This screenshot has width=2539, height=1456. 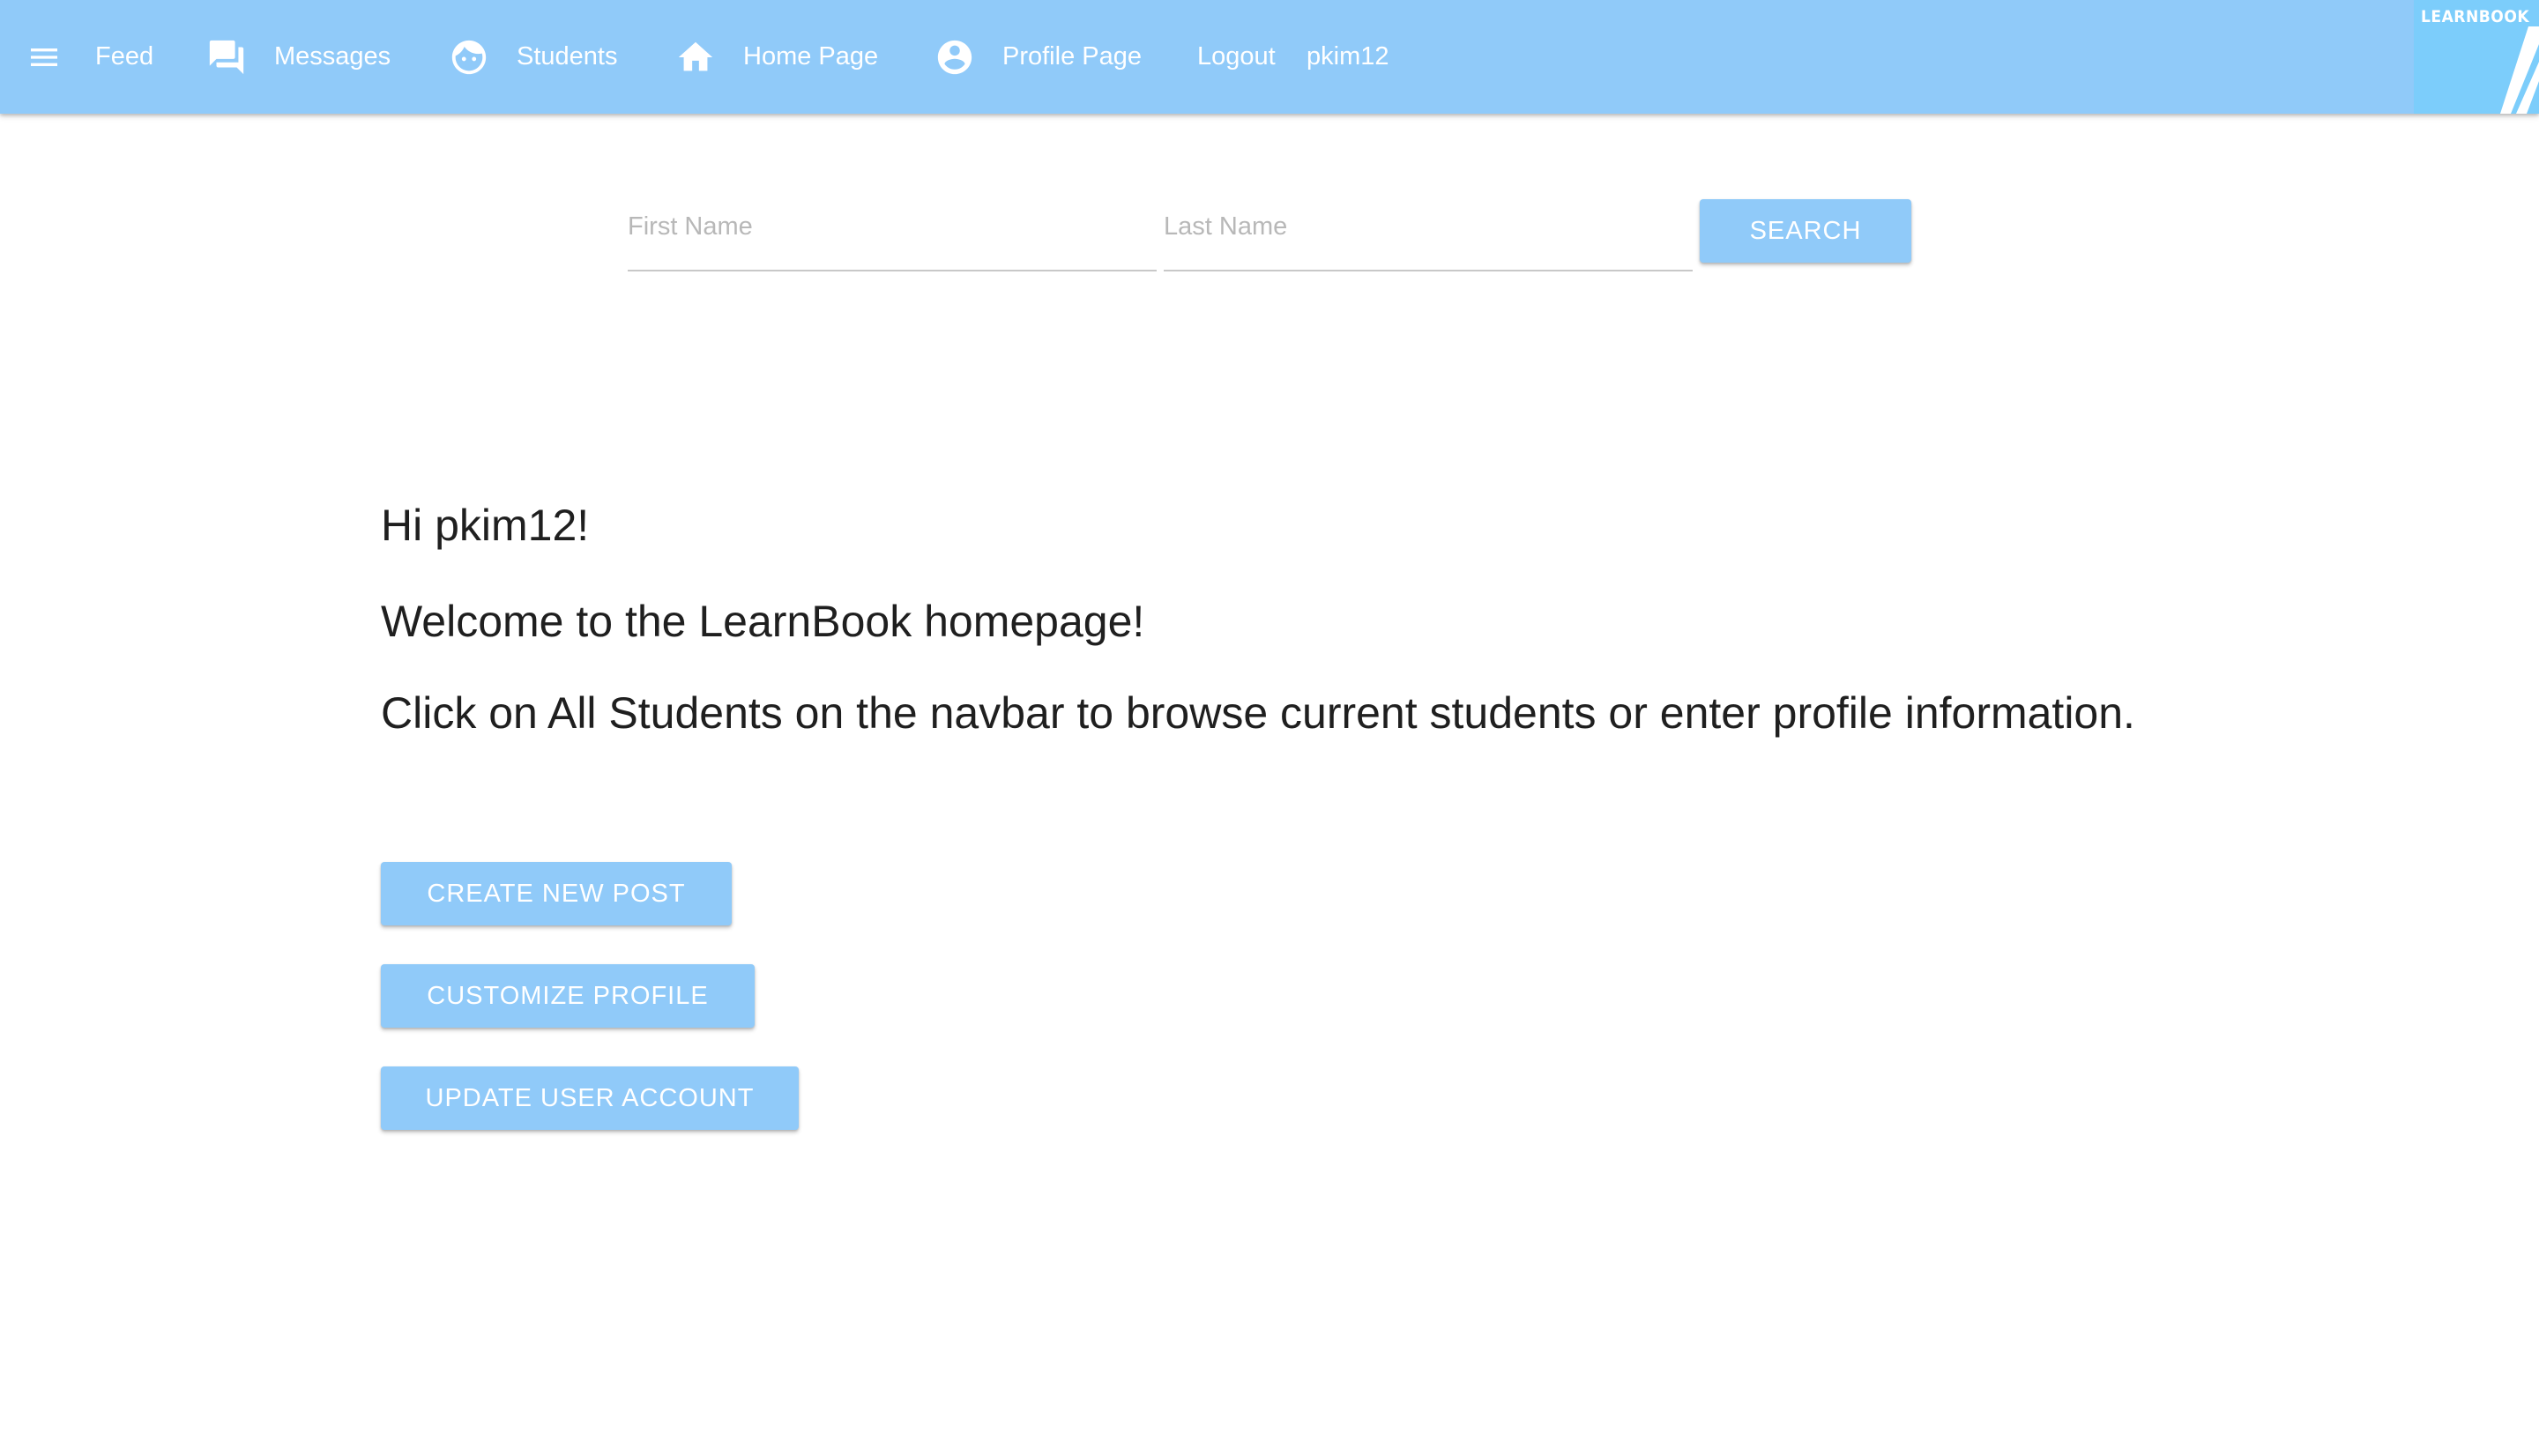 I want to click on logo-text: LEARNBOOK, so click(x=2475, y=16).